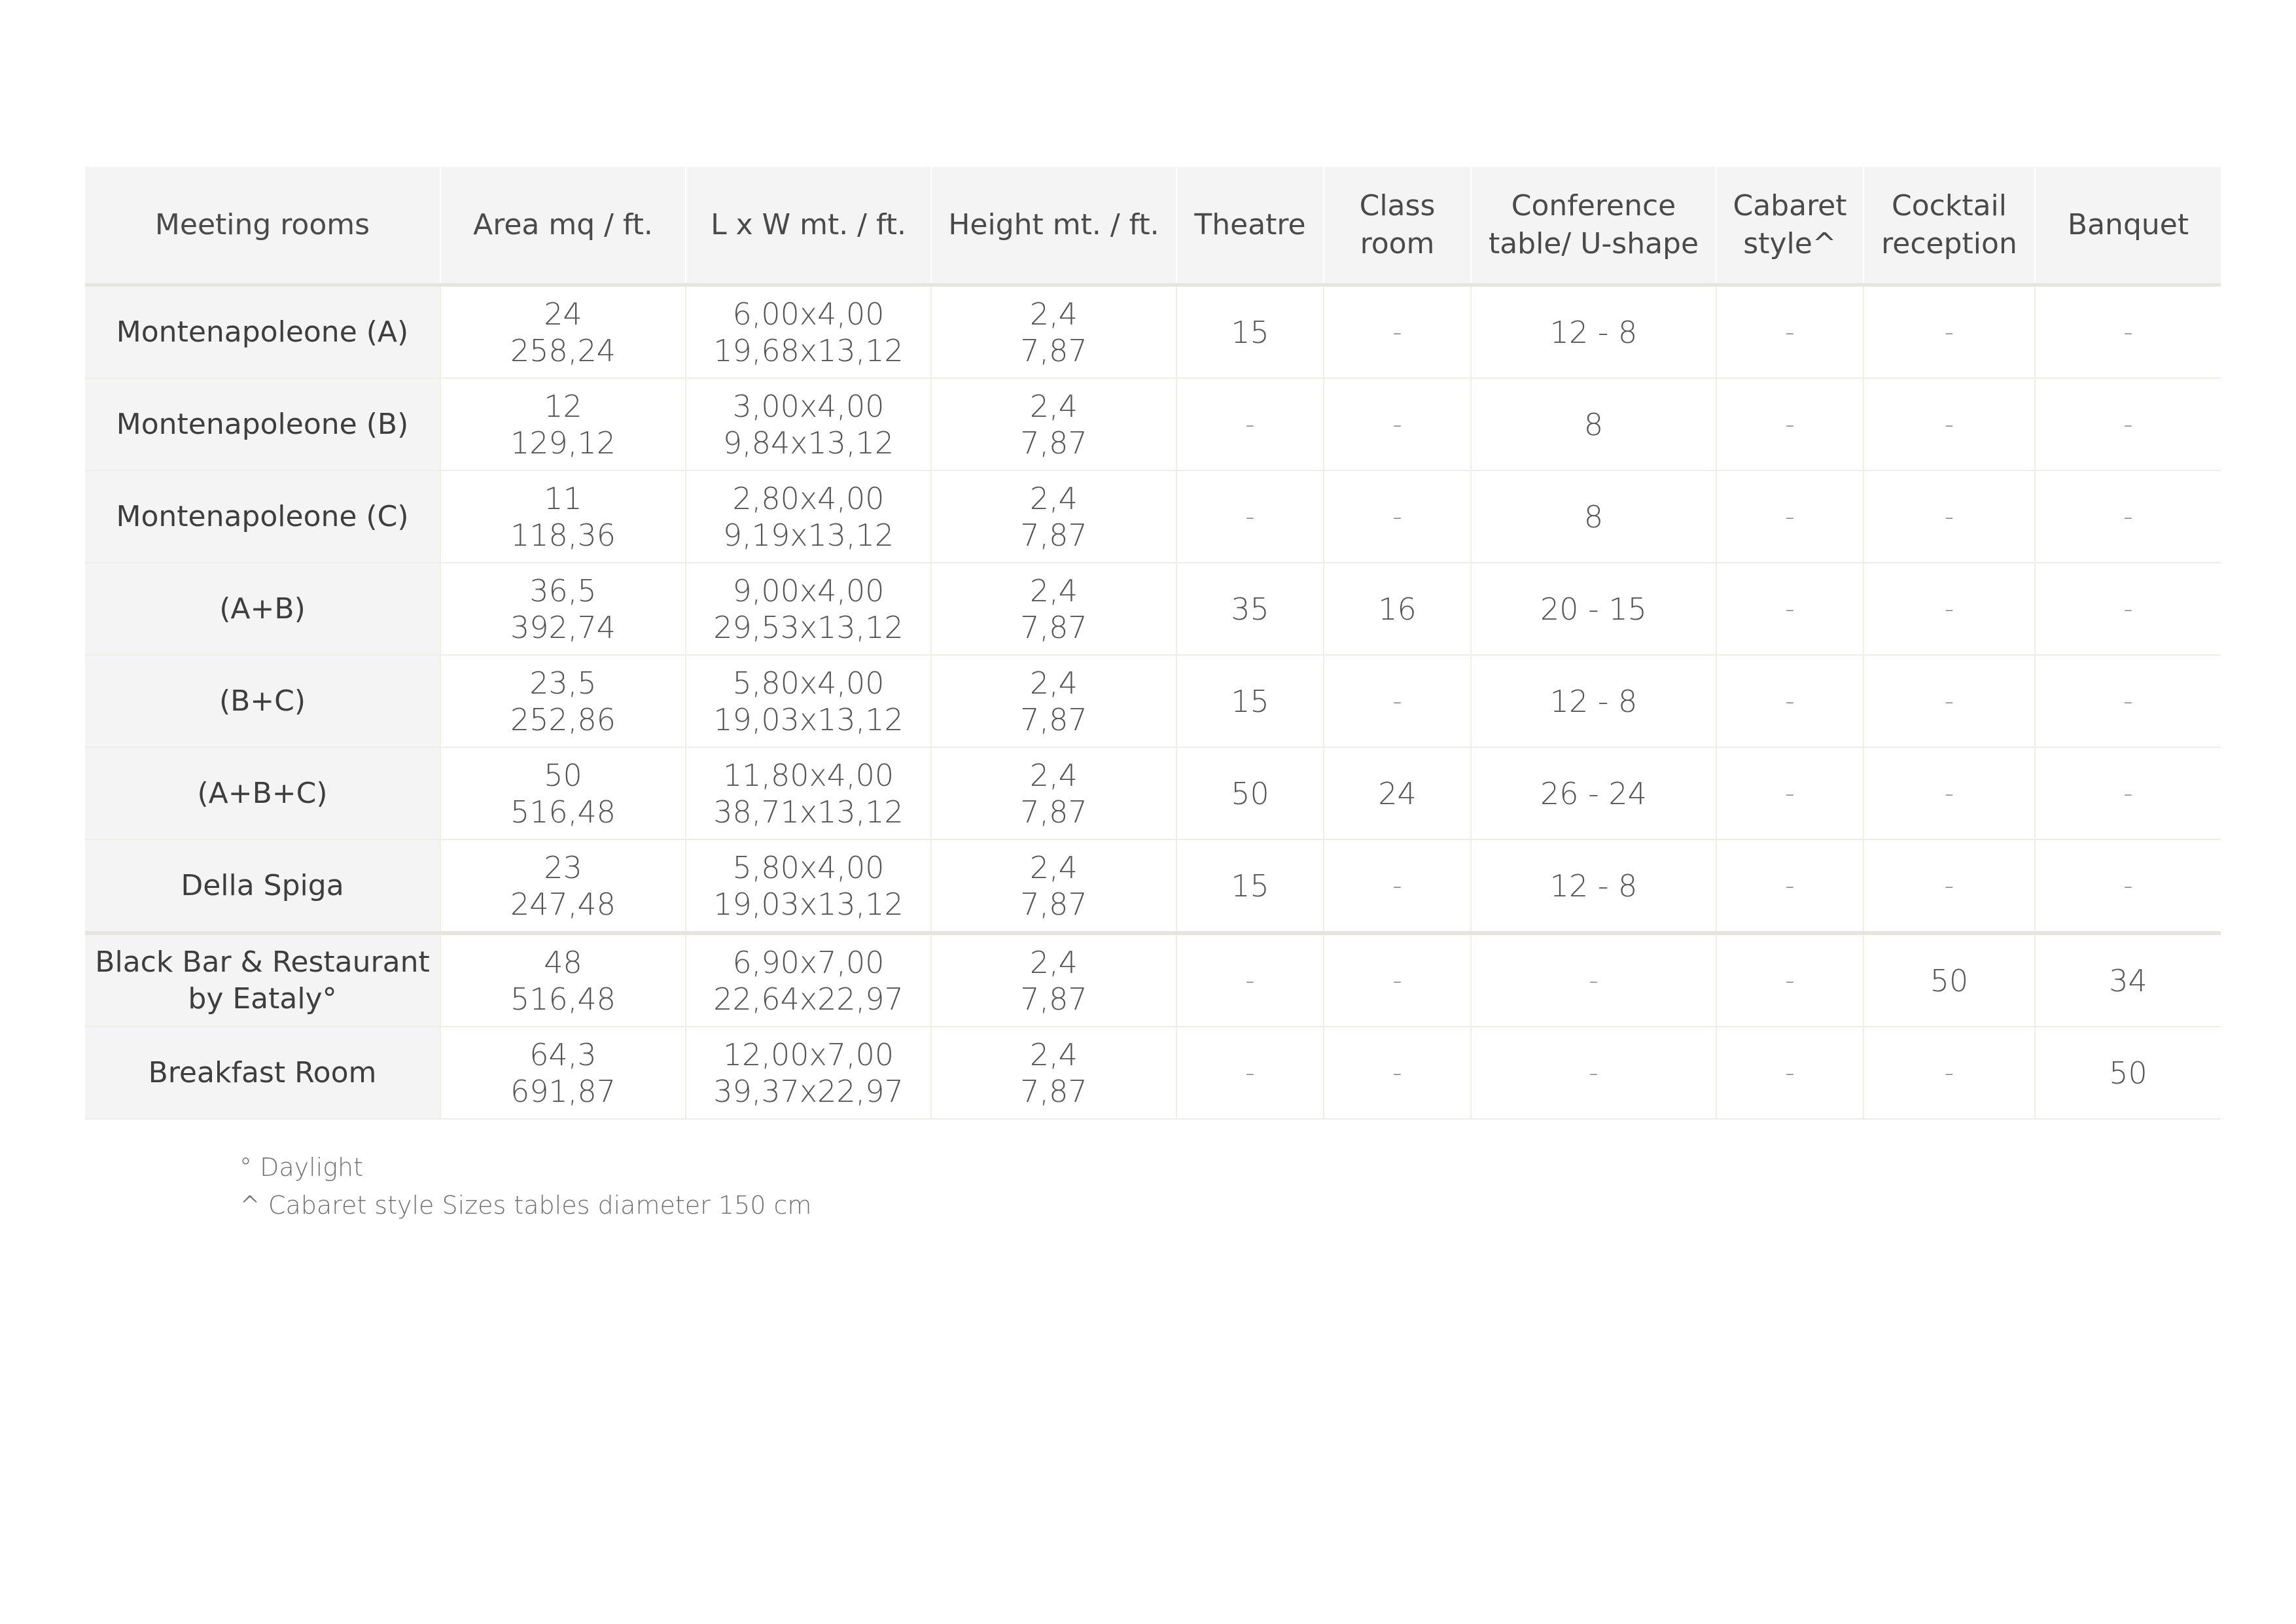 The width and height of the screenshot is (2296, 1624). Describe the element at coordinates (563, 1073) in the screenshot. I see `area-cell: 64,3 691,87` at that location.